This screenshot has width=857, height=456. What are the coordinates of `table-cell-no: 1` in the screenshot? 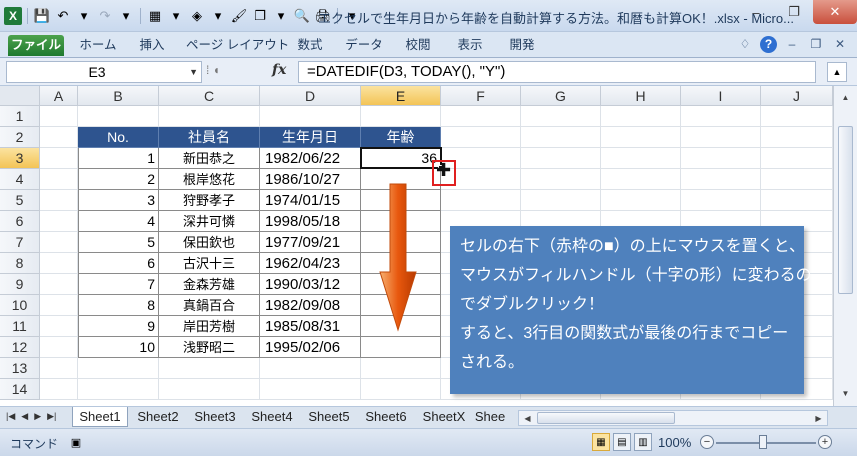 It's located at (118, 158).